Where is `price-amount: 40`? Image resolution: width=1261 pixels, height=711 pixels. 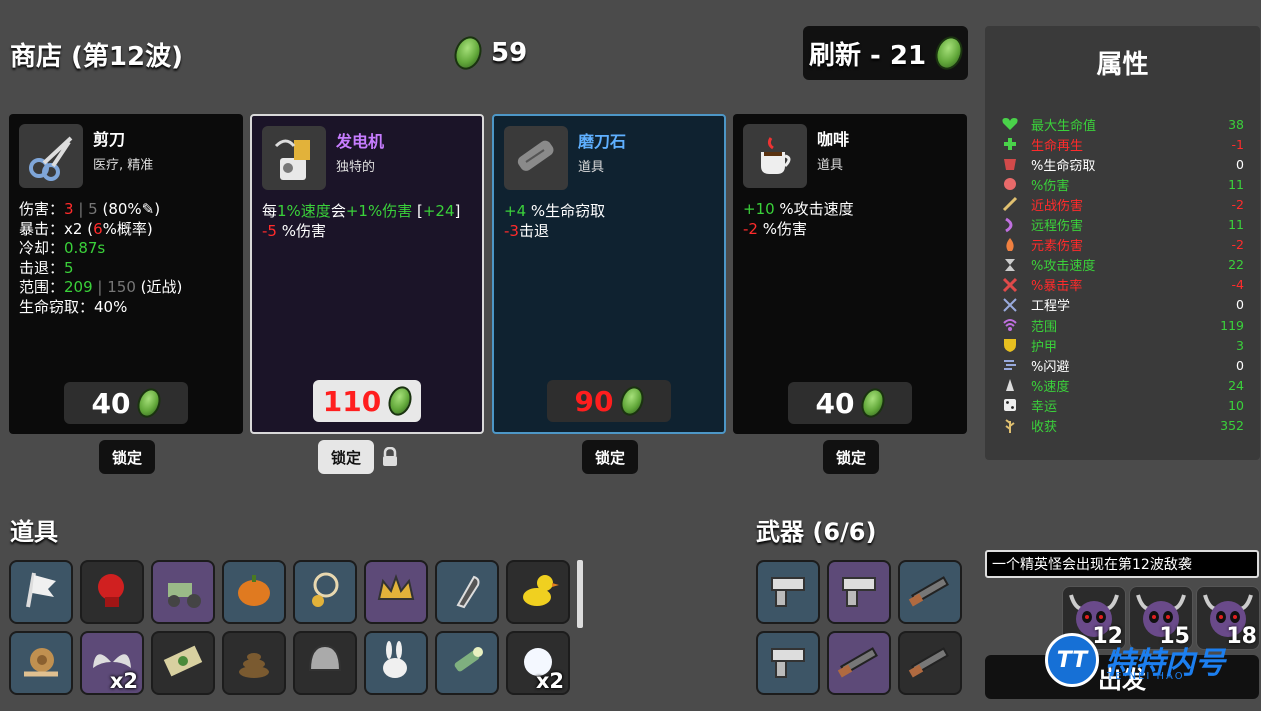
price-amount: 40 is located at coordinates (835, 403).